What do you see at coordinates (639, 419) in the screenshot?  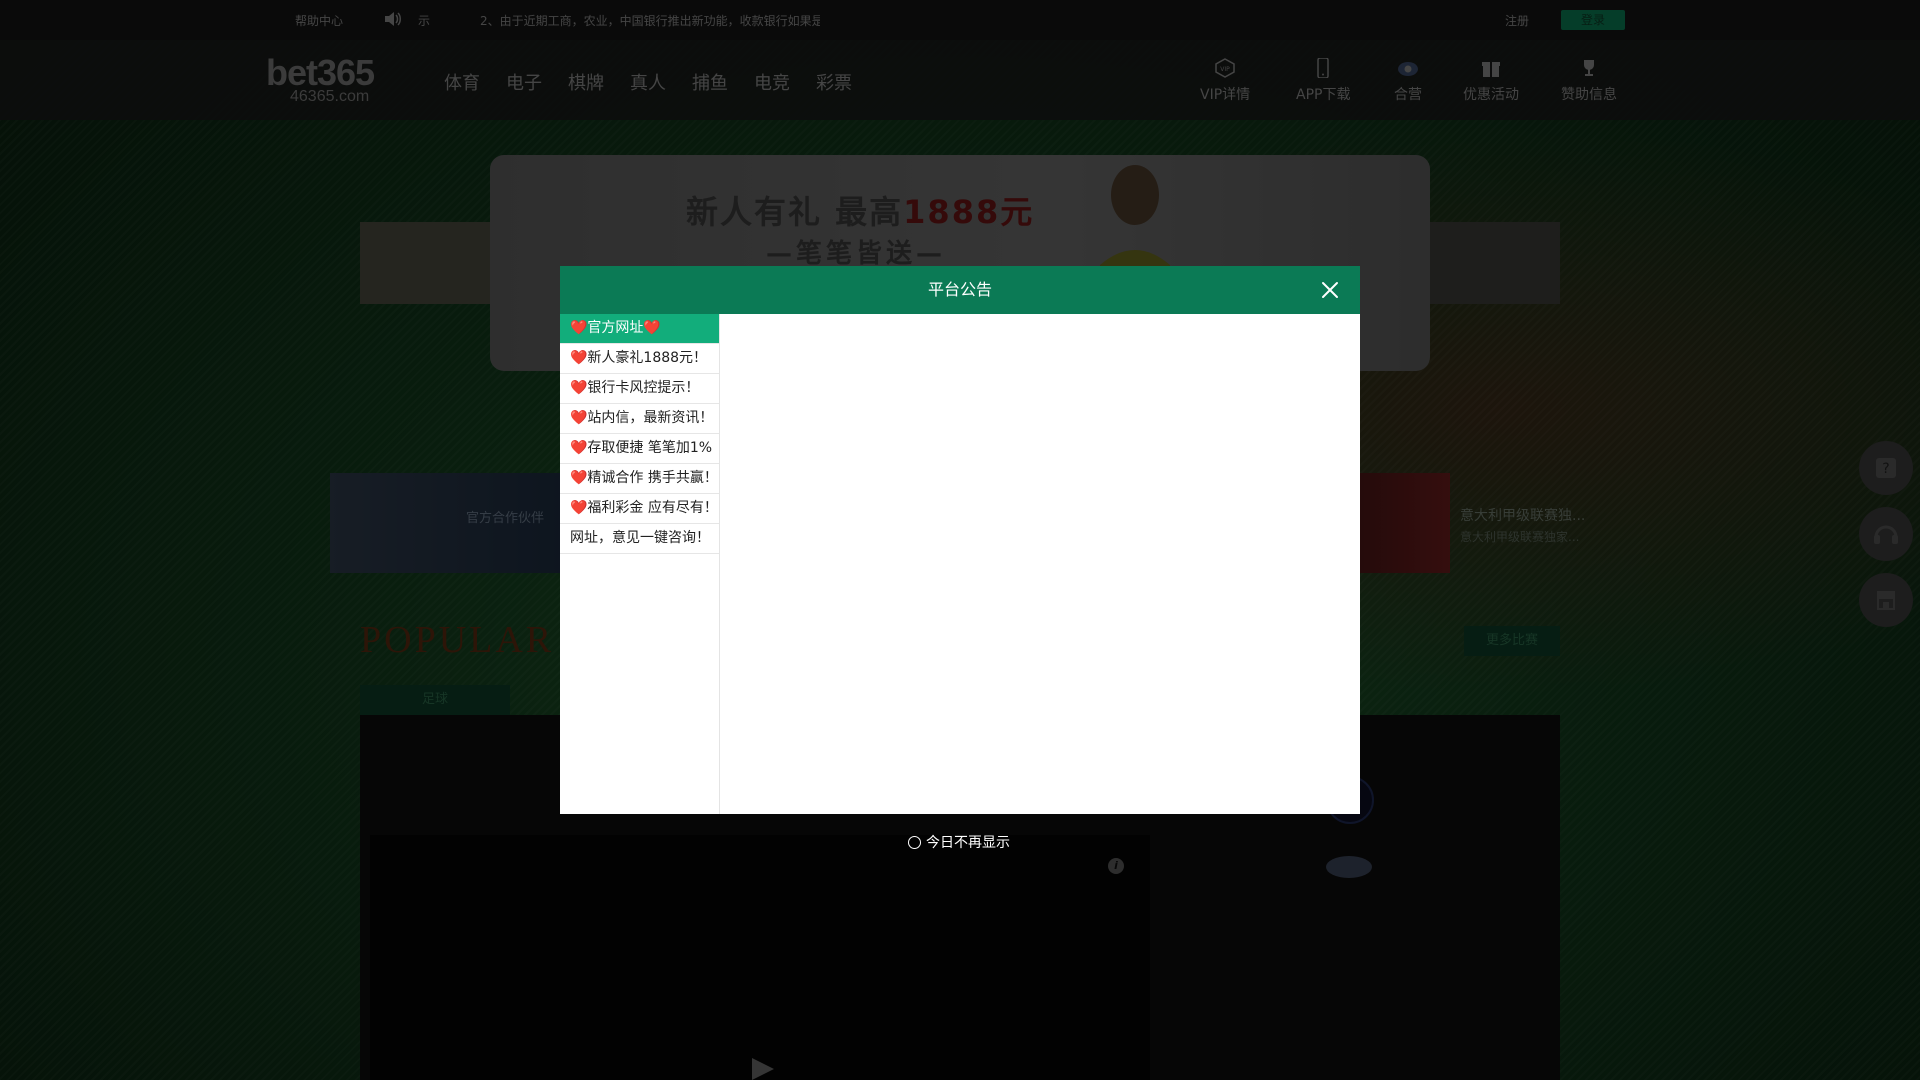 I see `menu-item-inbox-news: ❤️站内信，最新资讯！` at bounding box center [639, 419].